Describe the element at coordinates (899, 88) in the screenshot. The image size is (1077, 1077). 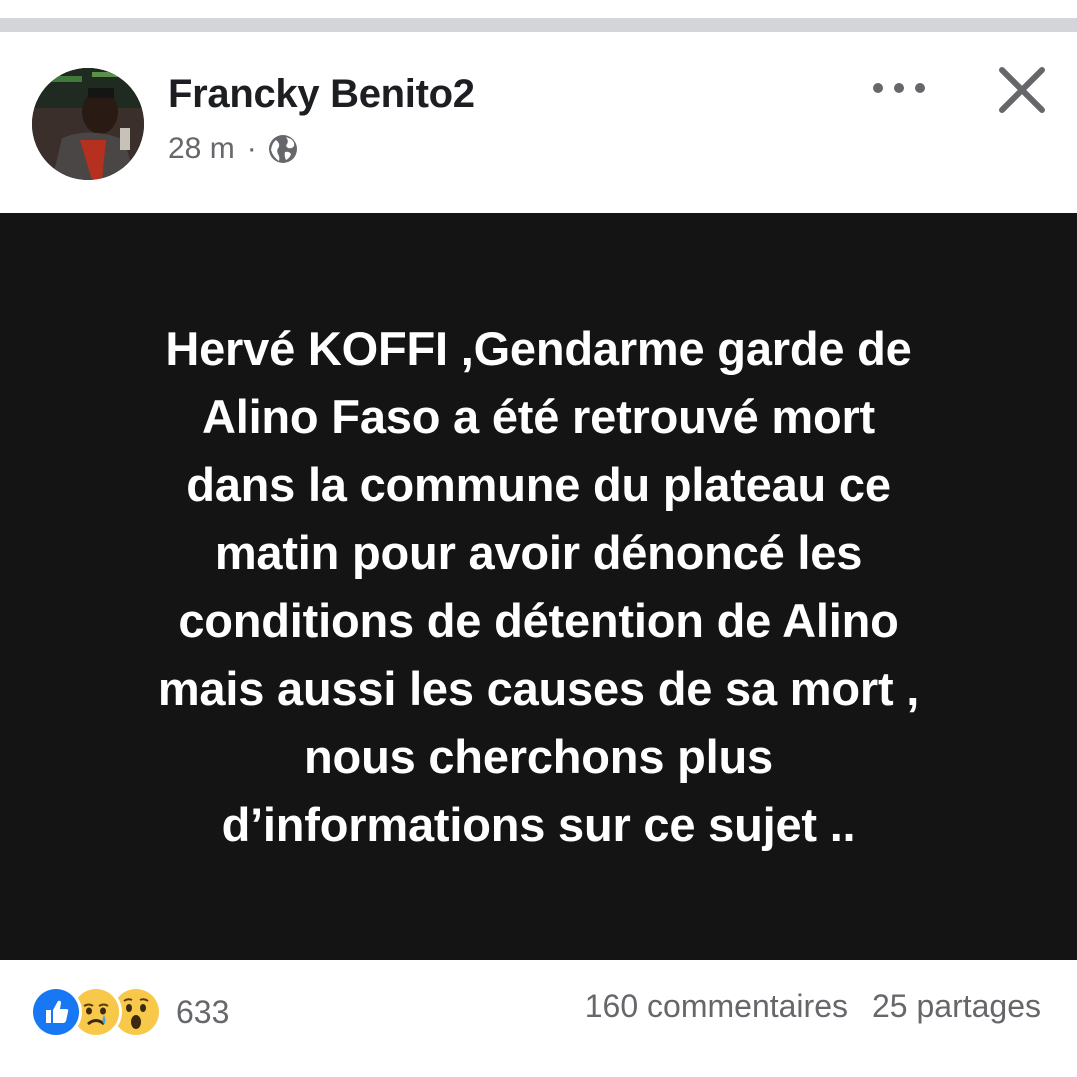
I see `more-options-icon` at that location.